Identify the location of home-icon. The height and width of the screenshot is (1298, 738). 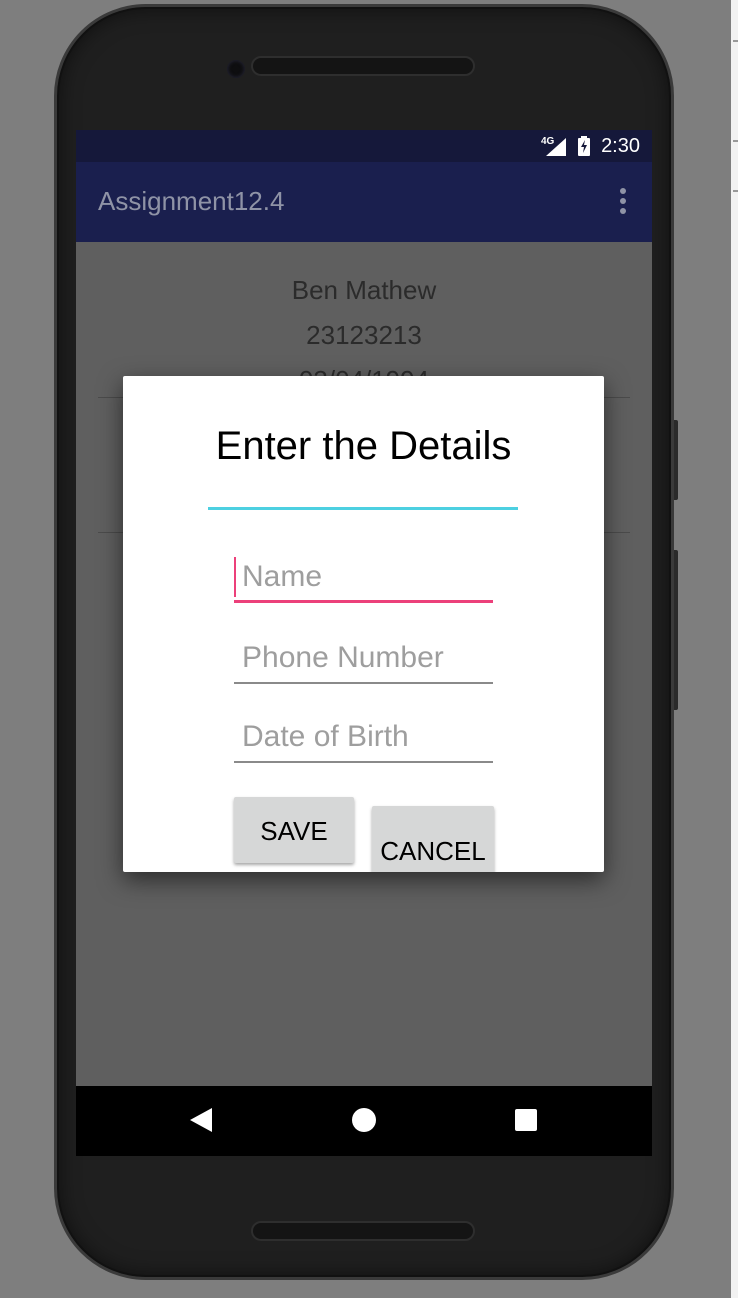
(364, 1120).